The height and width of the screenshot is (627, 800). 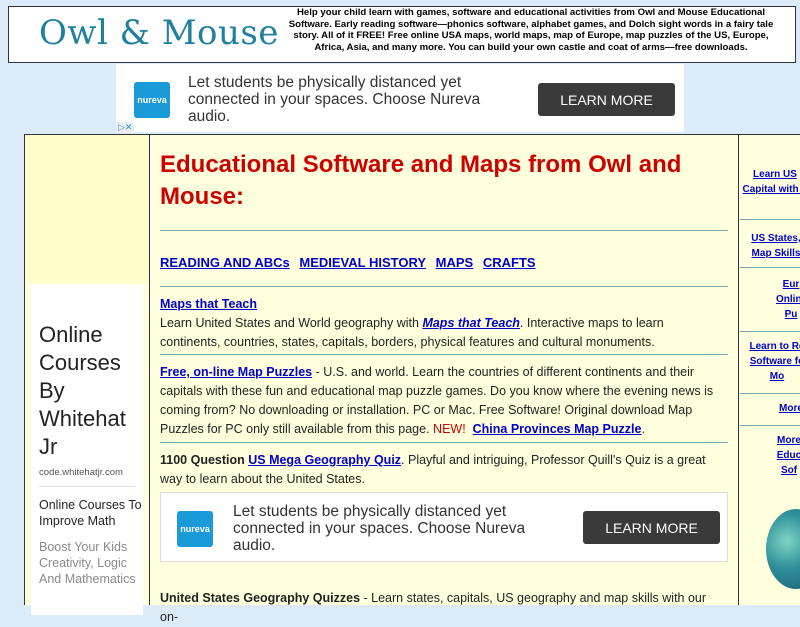 What do you see at coordinates (81, 472) in the screenshot?
I see `side-ad-domain: code.whitehatjr.com` at bounding box center [81, 472].